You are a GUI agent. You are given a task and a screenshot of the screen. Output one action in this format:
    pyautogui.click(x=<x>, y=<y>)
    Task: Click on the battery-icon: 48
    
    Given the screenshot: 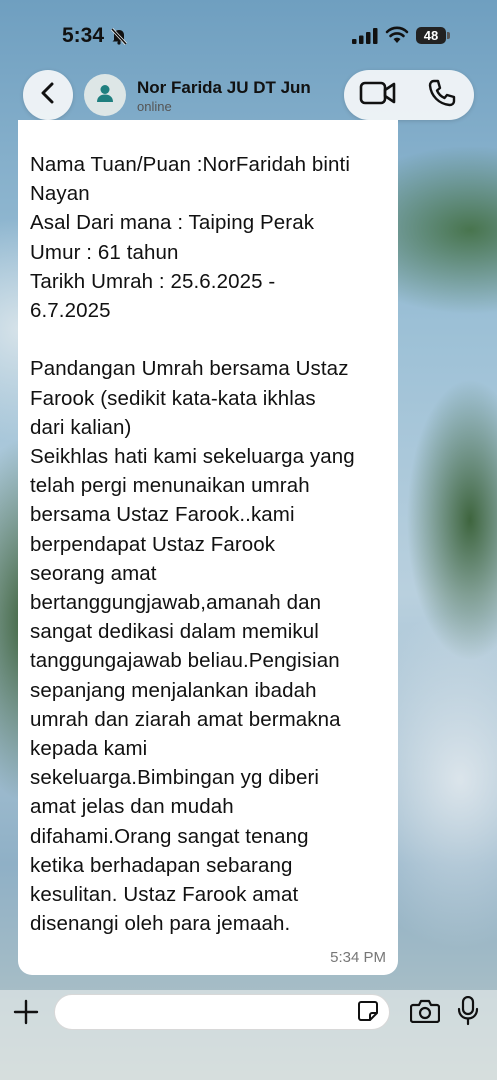 What is the action you would take?
    pyautogui.click(x=431, y=35)
    